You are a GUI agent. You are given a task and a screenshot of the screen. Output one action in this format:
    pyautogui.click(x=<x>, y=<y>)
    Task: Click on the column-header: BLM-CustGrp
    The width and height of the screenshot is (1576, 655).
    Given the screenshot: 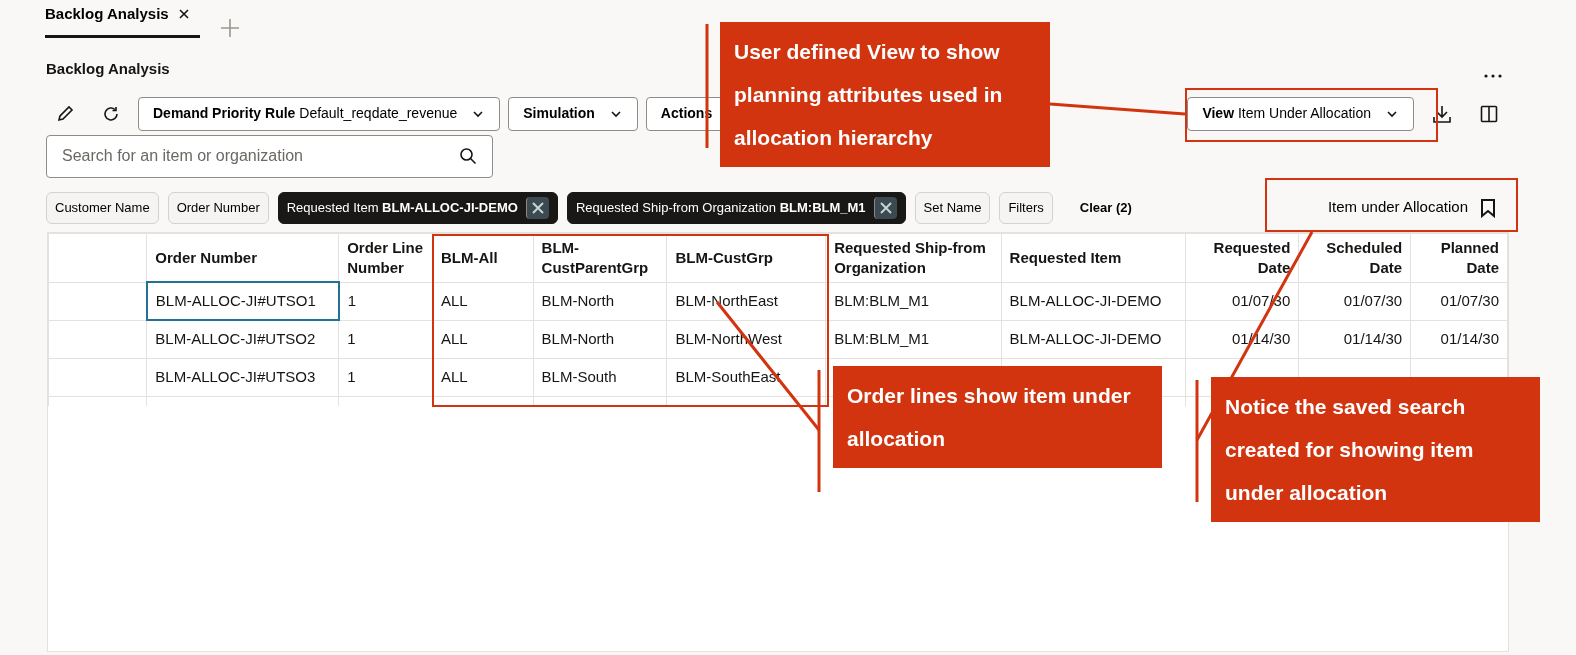 What is the action you would take?
    pyautogui.click(x=746, y=257)
    